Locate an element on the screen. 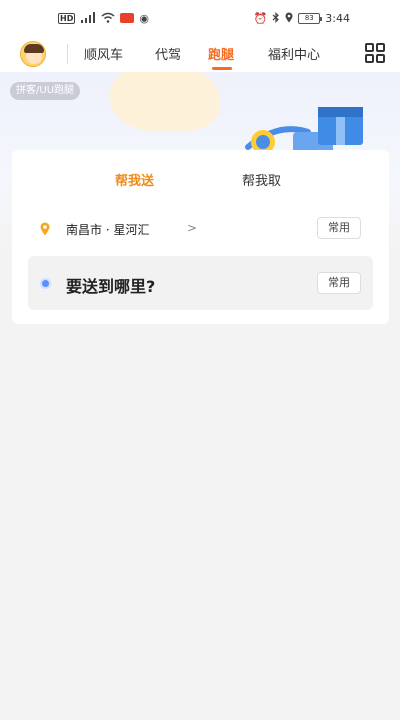 This screenshot has width=400, height=720. top-navigation: 顺风车 代驾 跑腿 福利中心 is located at coordinates (200, 54).